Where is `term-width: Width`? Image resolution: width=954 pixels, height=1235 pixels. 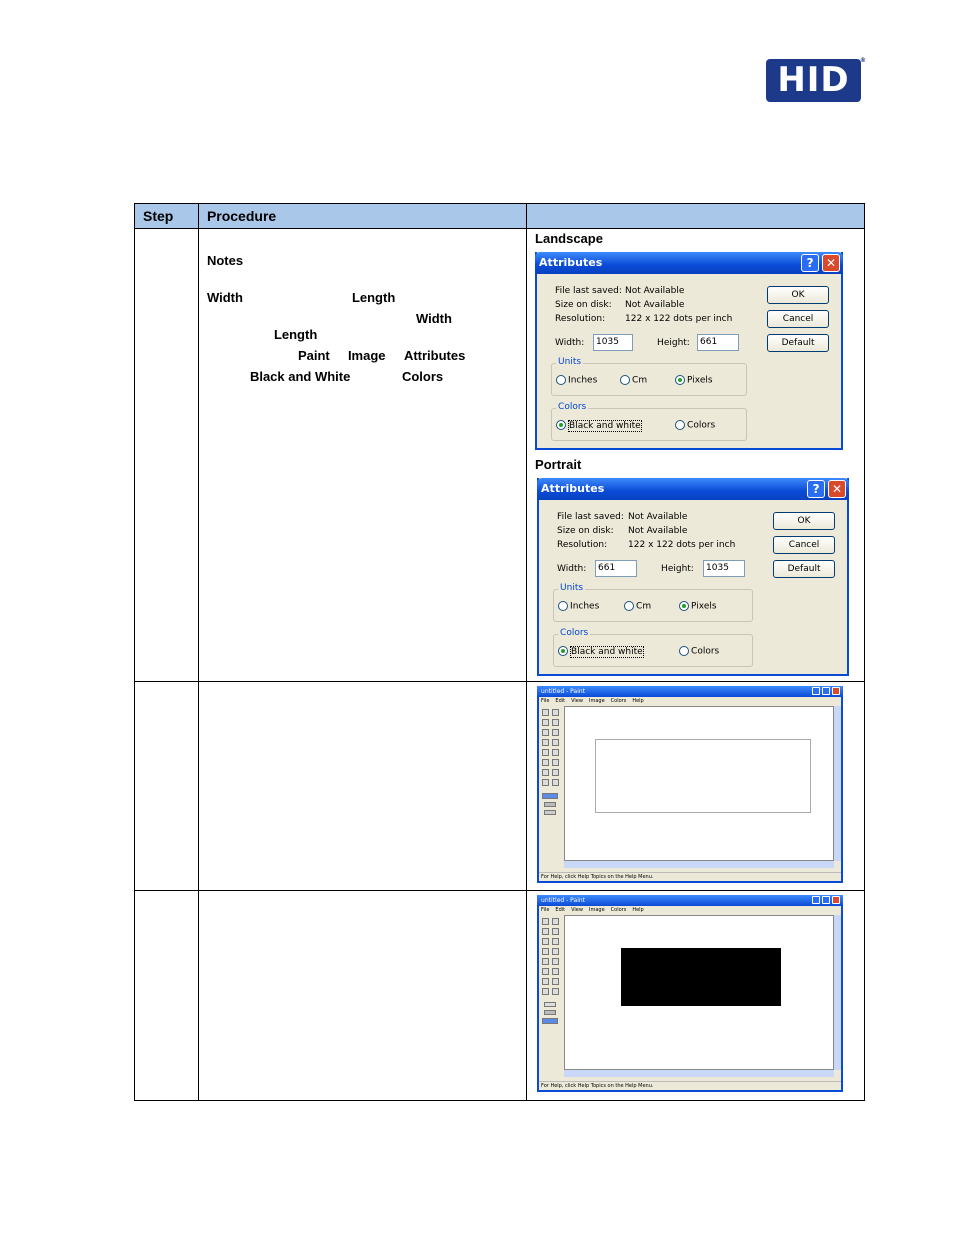 term-width: Width is located at coordinates (224, 297).